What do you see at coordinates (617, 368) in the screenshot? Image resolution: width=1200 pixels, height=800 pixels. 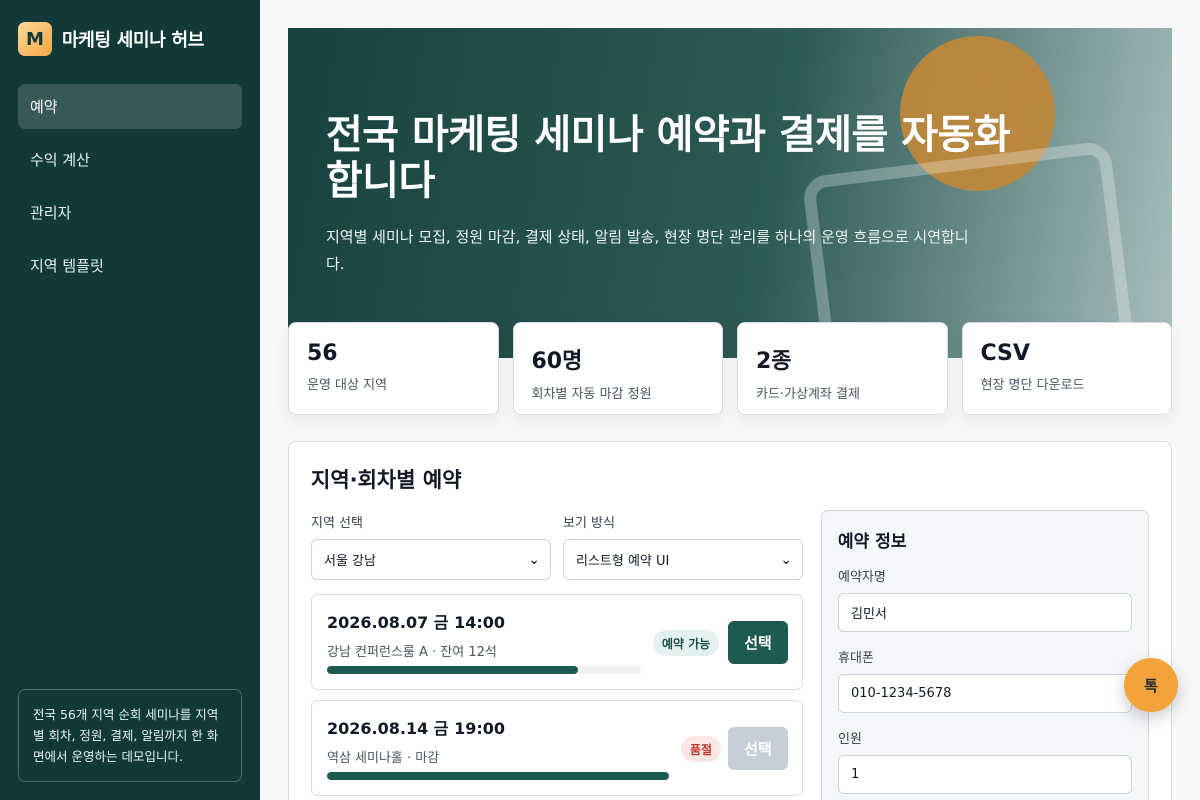 I see `stat-card: 60명 회차별 자동 마감 정원` at bounding box center [617, 368].